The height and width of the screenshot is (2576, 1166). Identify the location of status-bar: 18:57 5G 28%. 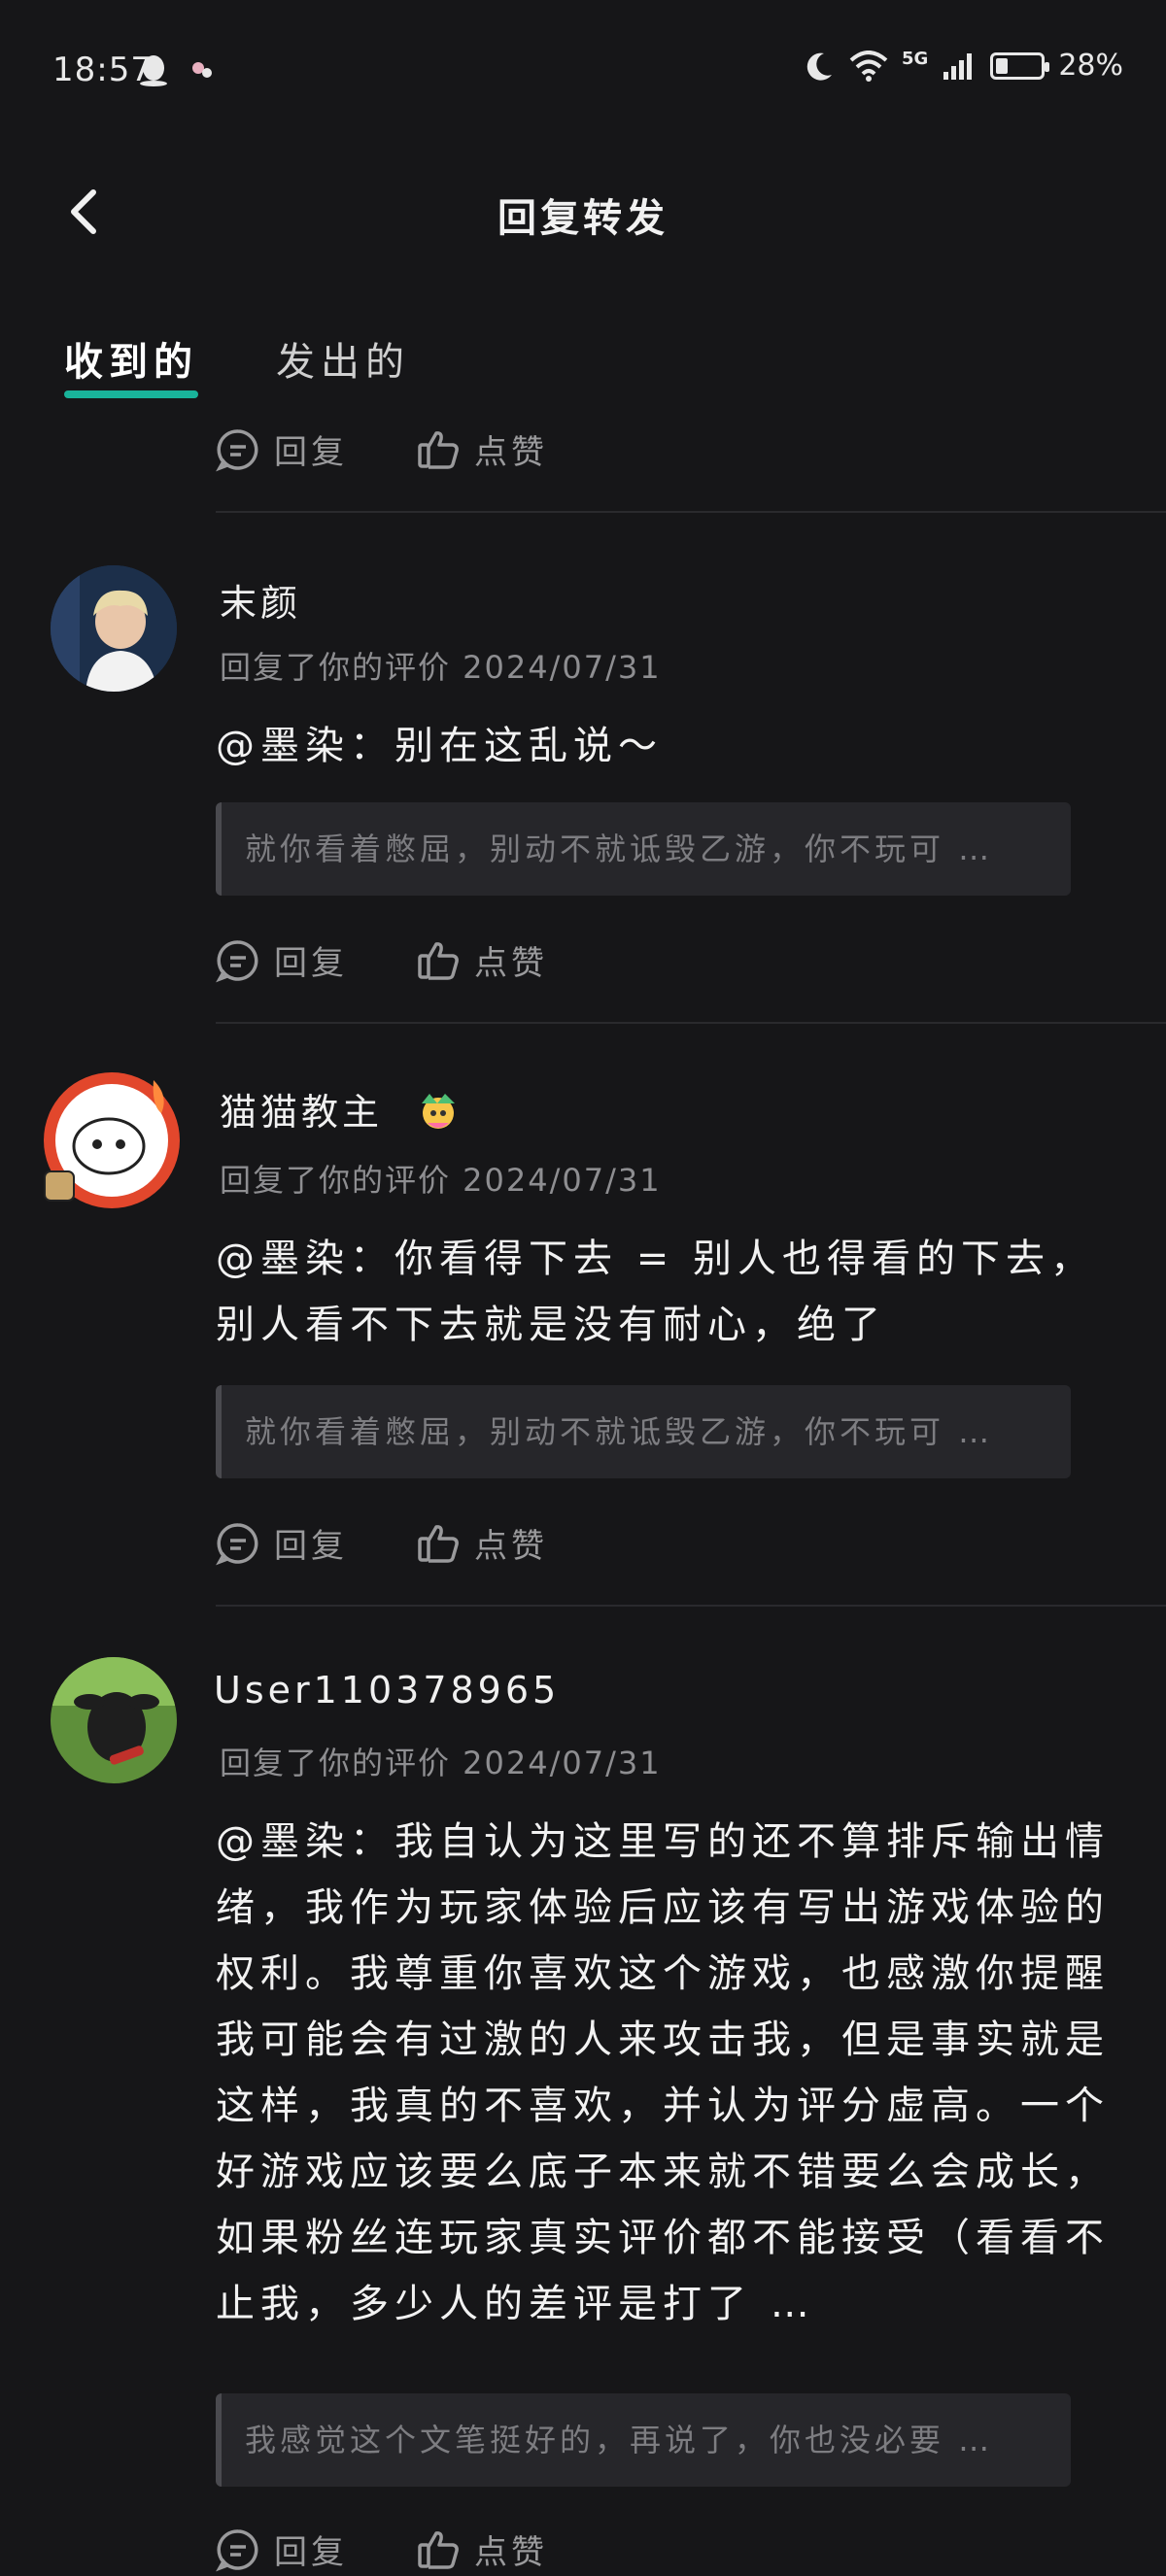
(583, 73).